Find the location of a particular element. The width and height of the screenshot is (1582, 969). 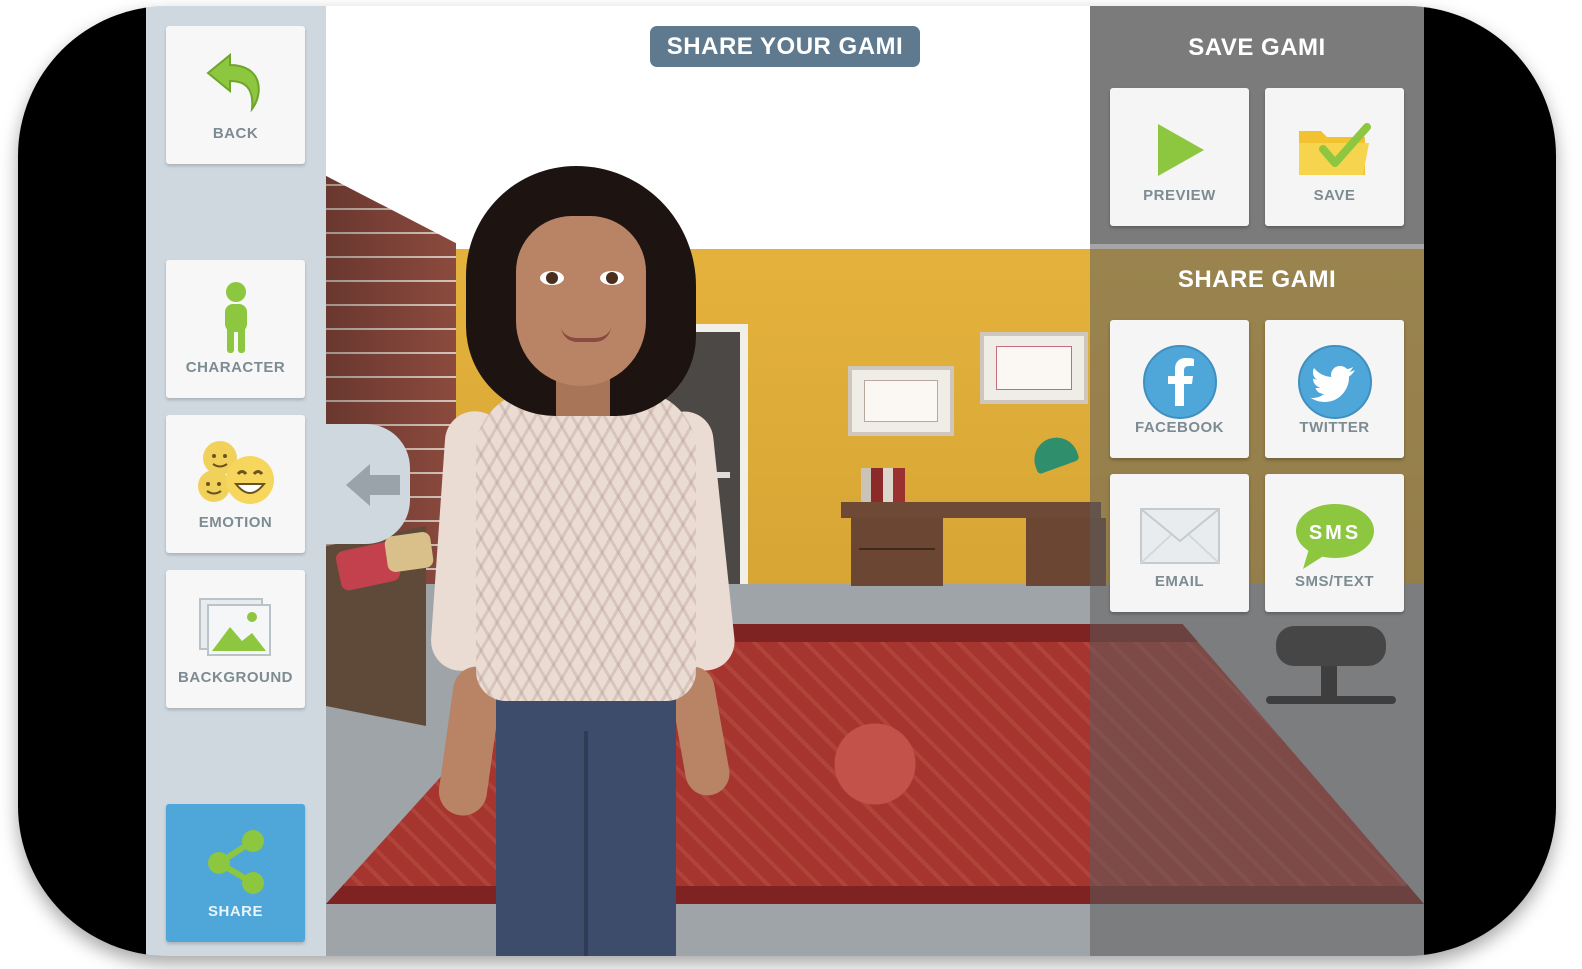

character-label: CHARACTER is located at coordinates (235, 367).